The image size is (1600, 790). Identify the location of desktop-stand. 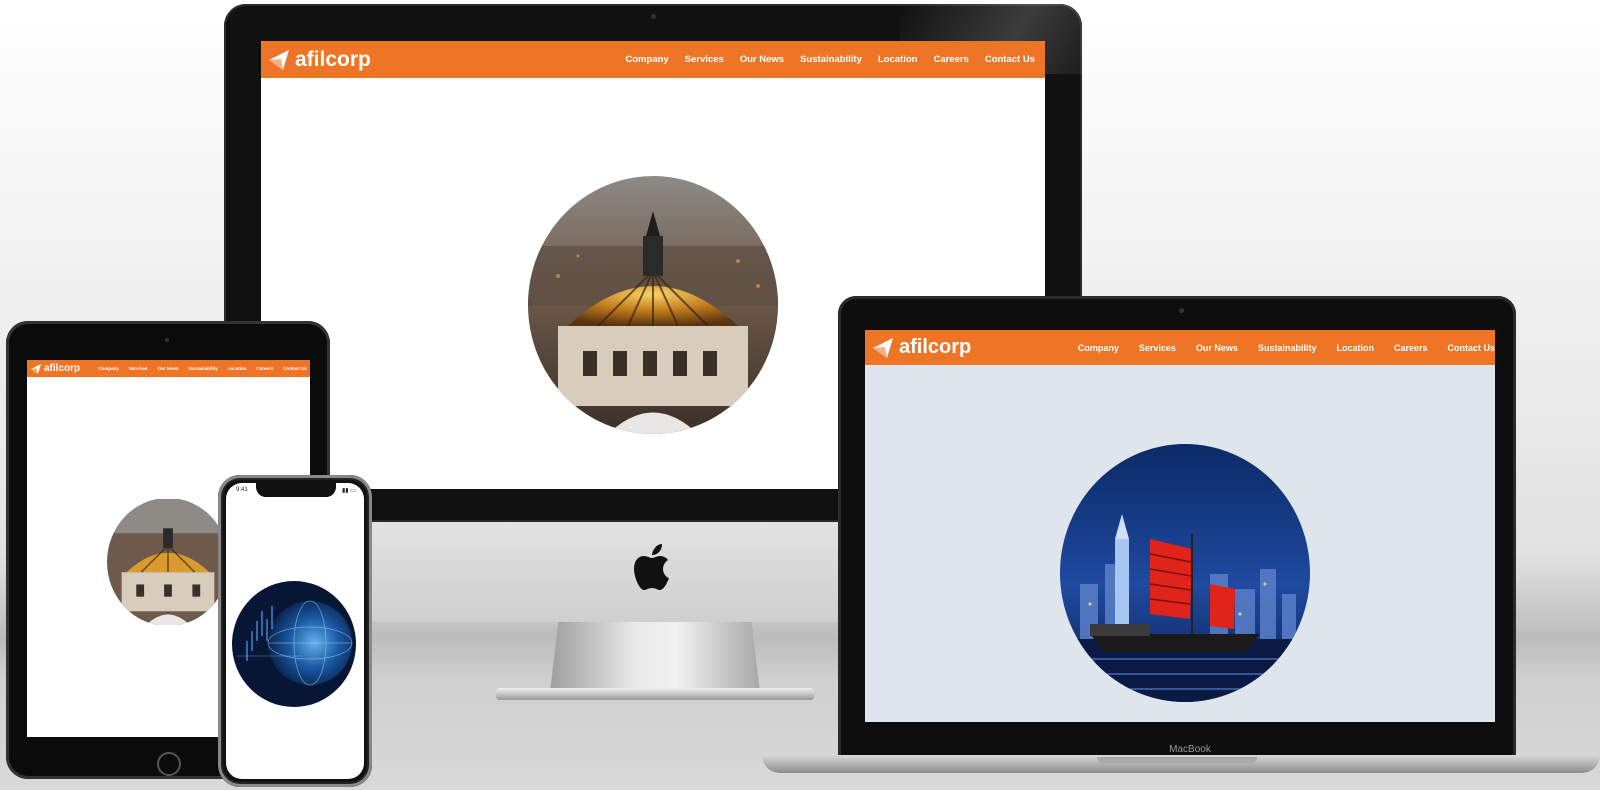
(655, 657).